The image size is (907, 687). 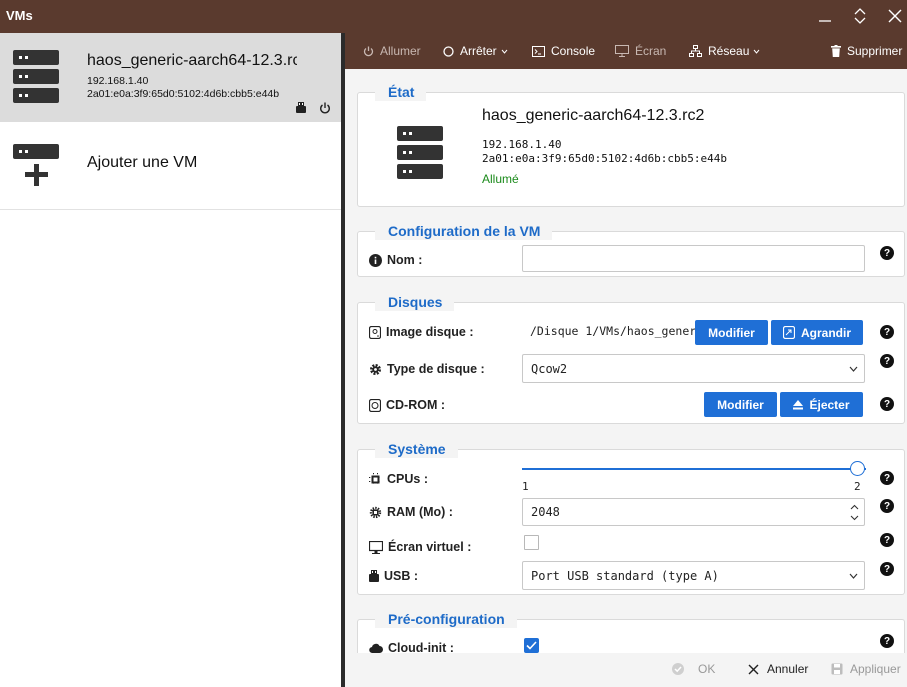 What do you see at coordinates (393, 576) in the screenshot?
I see `usb-label: USB :` at bounding box center [393, 576].